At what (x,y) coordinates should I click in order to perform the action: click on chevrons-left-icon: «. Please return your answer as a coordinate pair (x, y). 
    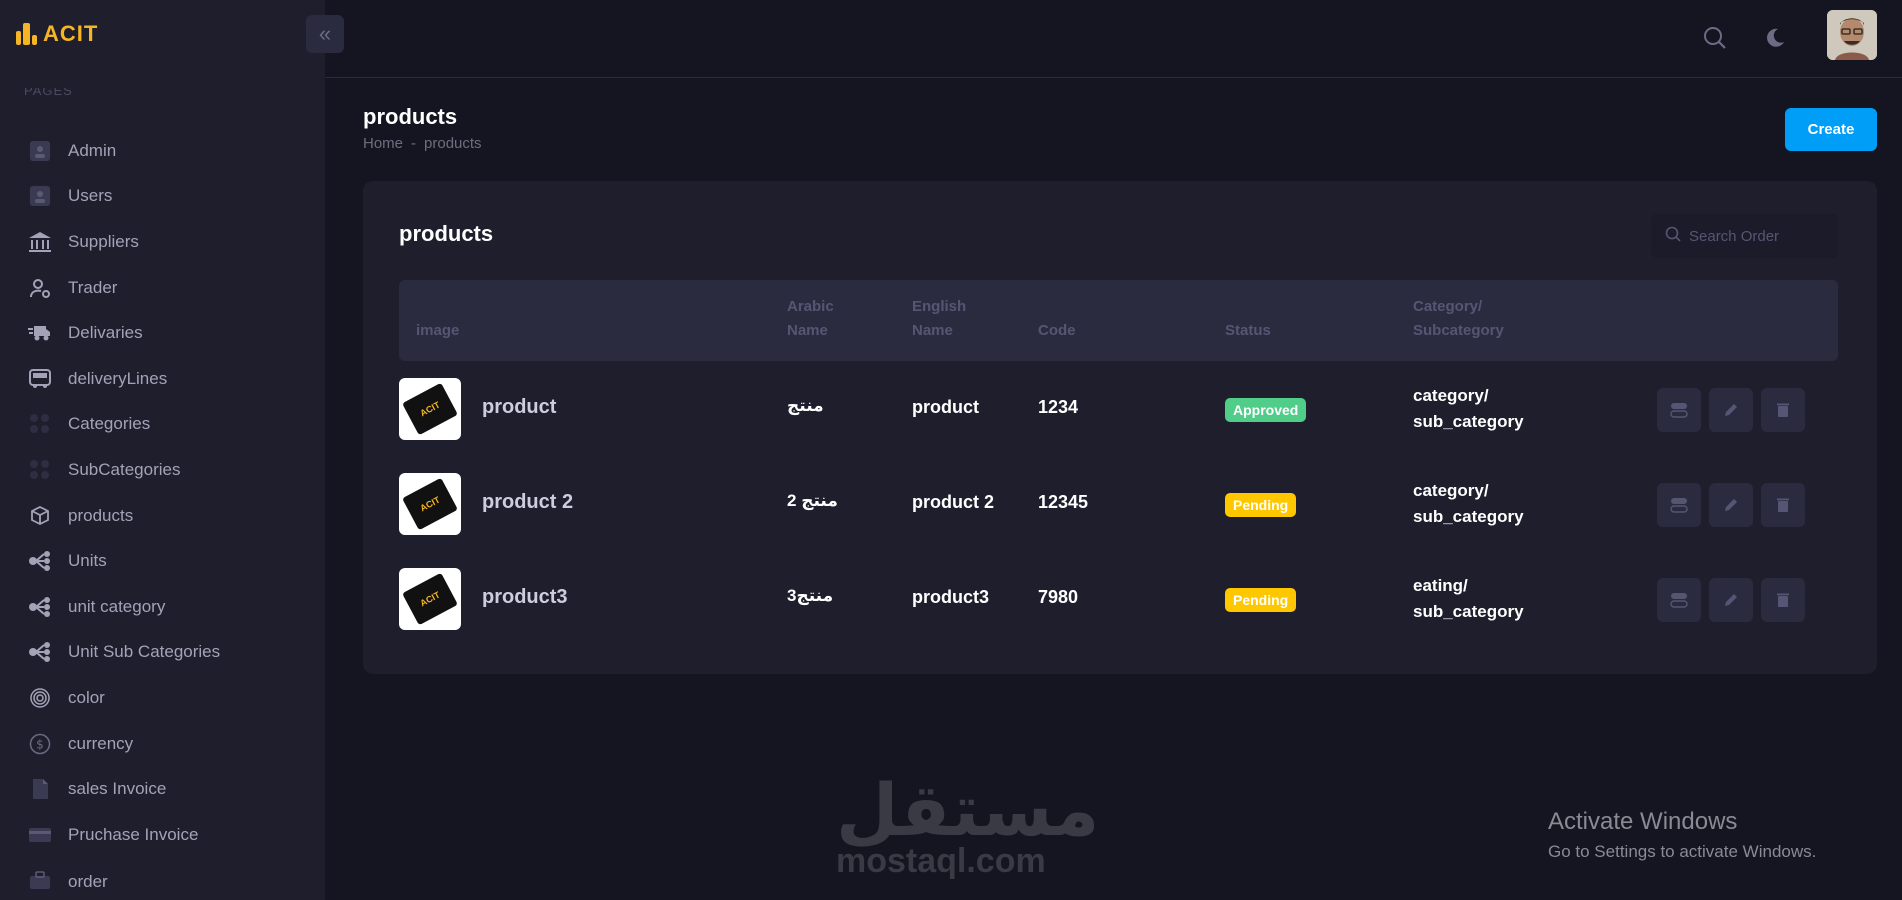
    Looking at the image, I should click on (325, 33).